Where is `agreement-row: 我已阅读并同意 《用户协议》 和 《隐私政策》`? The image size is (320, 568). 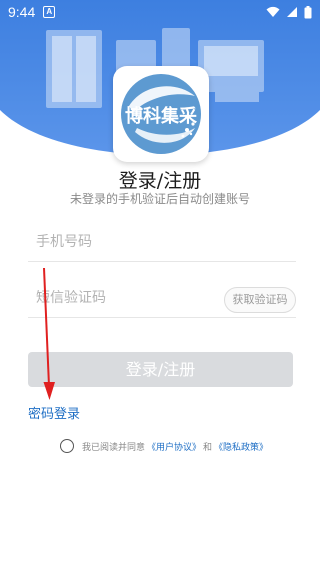 agreement-row: 我已阅读并同意 《用户协议》 和 《隐私政策》 is located at coordinates (165, 446).